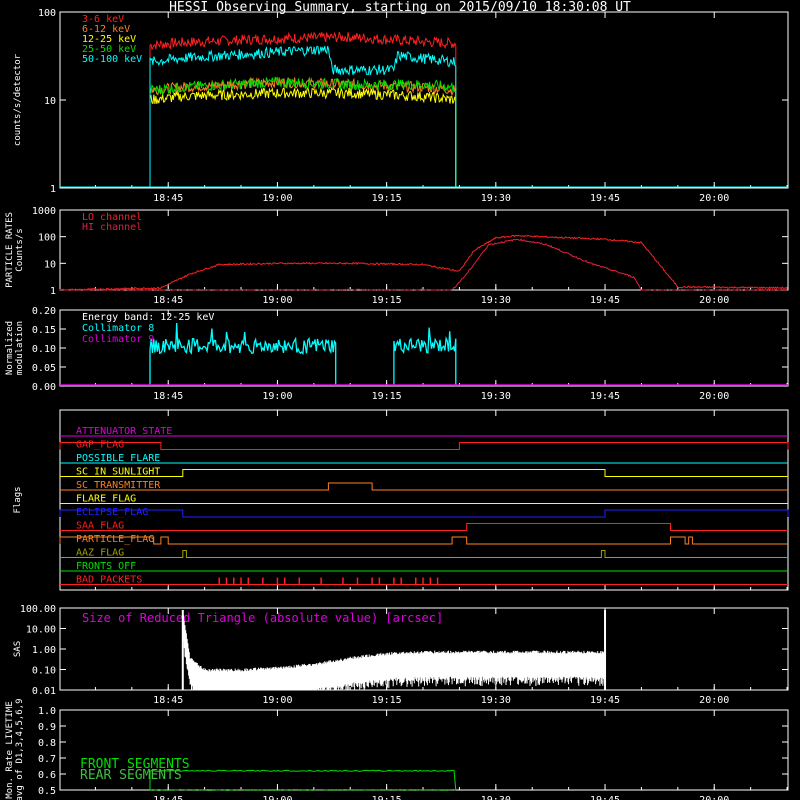  What do you see at coordinates (112, 512) in the screenshot?
I see `flag-label-6: ECLIPSE_FLAG` at bounding box center [112, 512].